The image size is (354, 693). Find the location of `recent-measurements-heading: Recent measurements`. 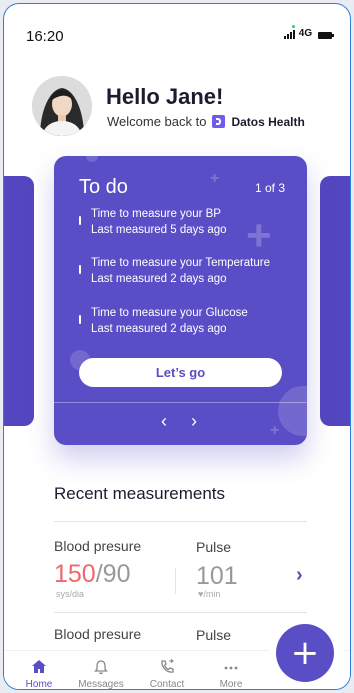

recent-measurements-heading: Recent measurements is located at coordinates (140, 493).